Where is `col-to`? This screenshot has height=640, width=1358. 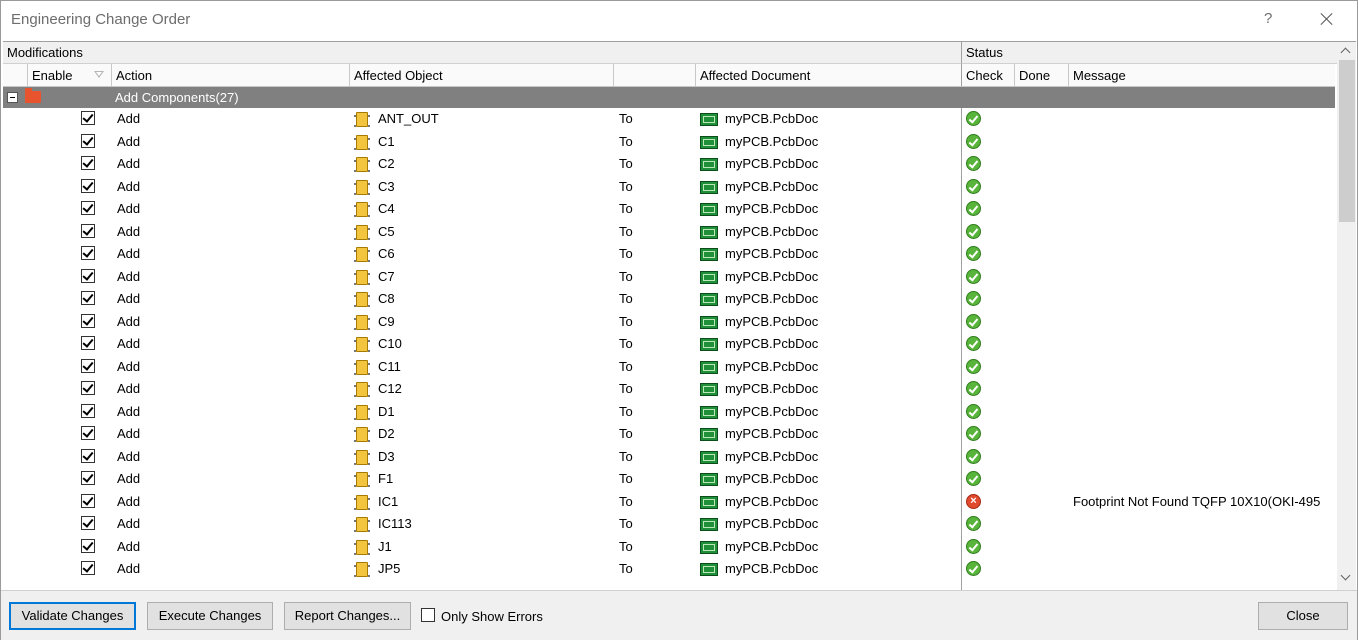 col-to is located at coordinates (654, 75).